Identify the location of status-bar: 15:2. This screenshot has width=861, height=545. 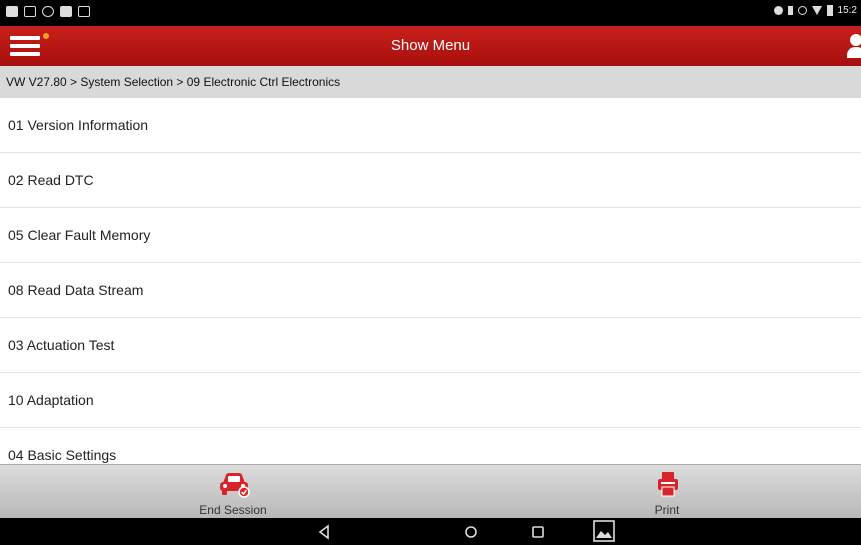
(430, 13).